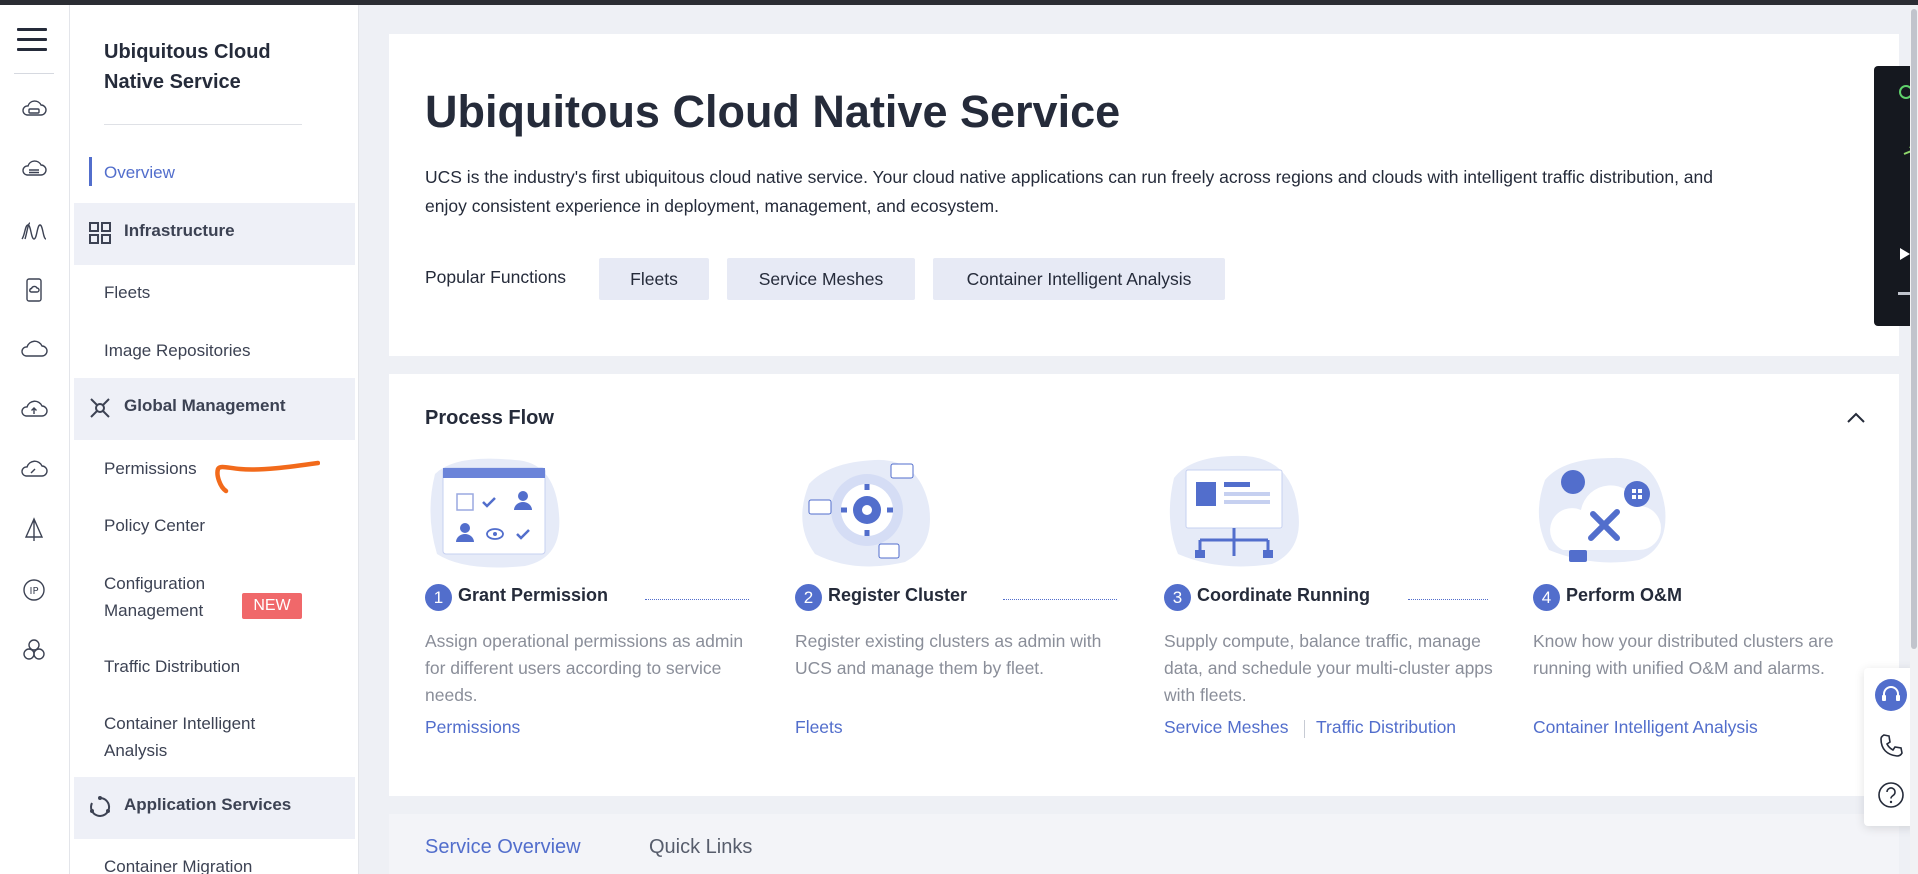  Describe the element at coordinates (1177, 597) in the screenshot. I see `step-number-badge: 3` at that location.